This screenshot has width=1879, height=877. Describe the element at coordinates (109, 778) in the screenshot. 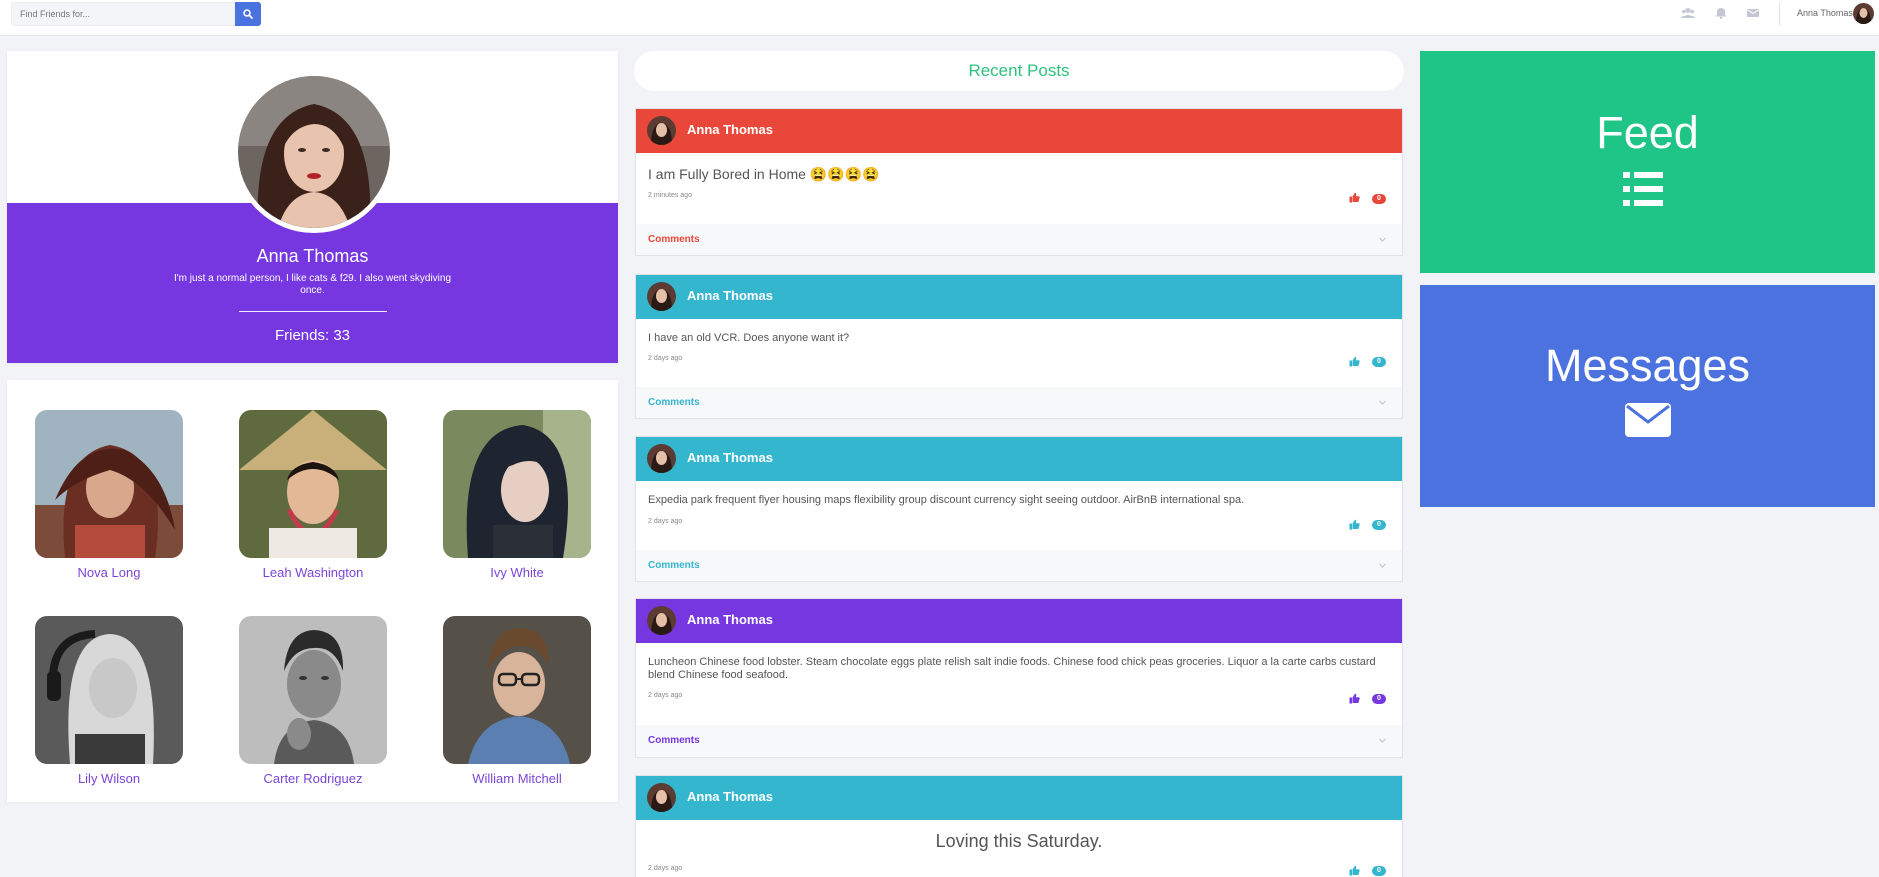

I see `friend-name: Lily Wilson` at that location.